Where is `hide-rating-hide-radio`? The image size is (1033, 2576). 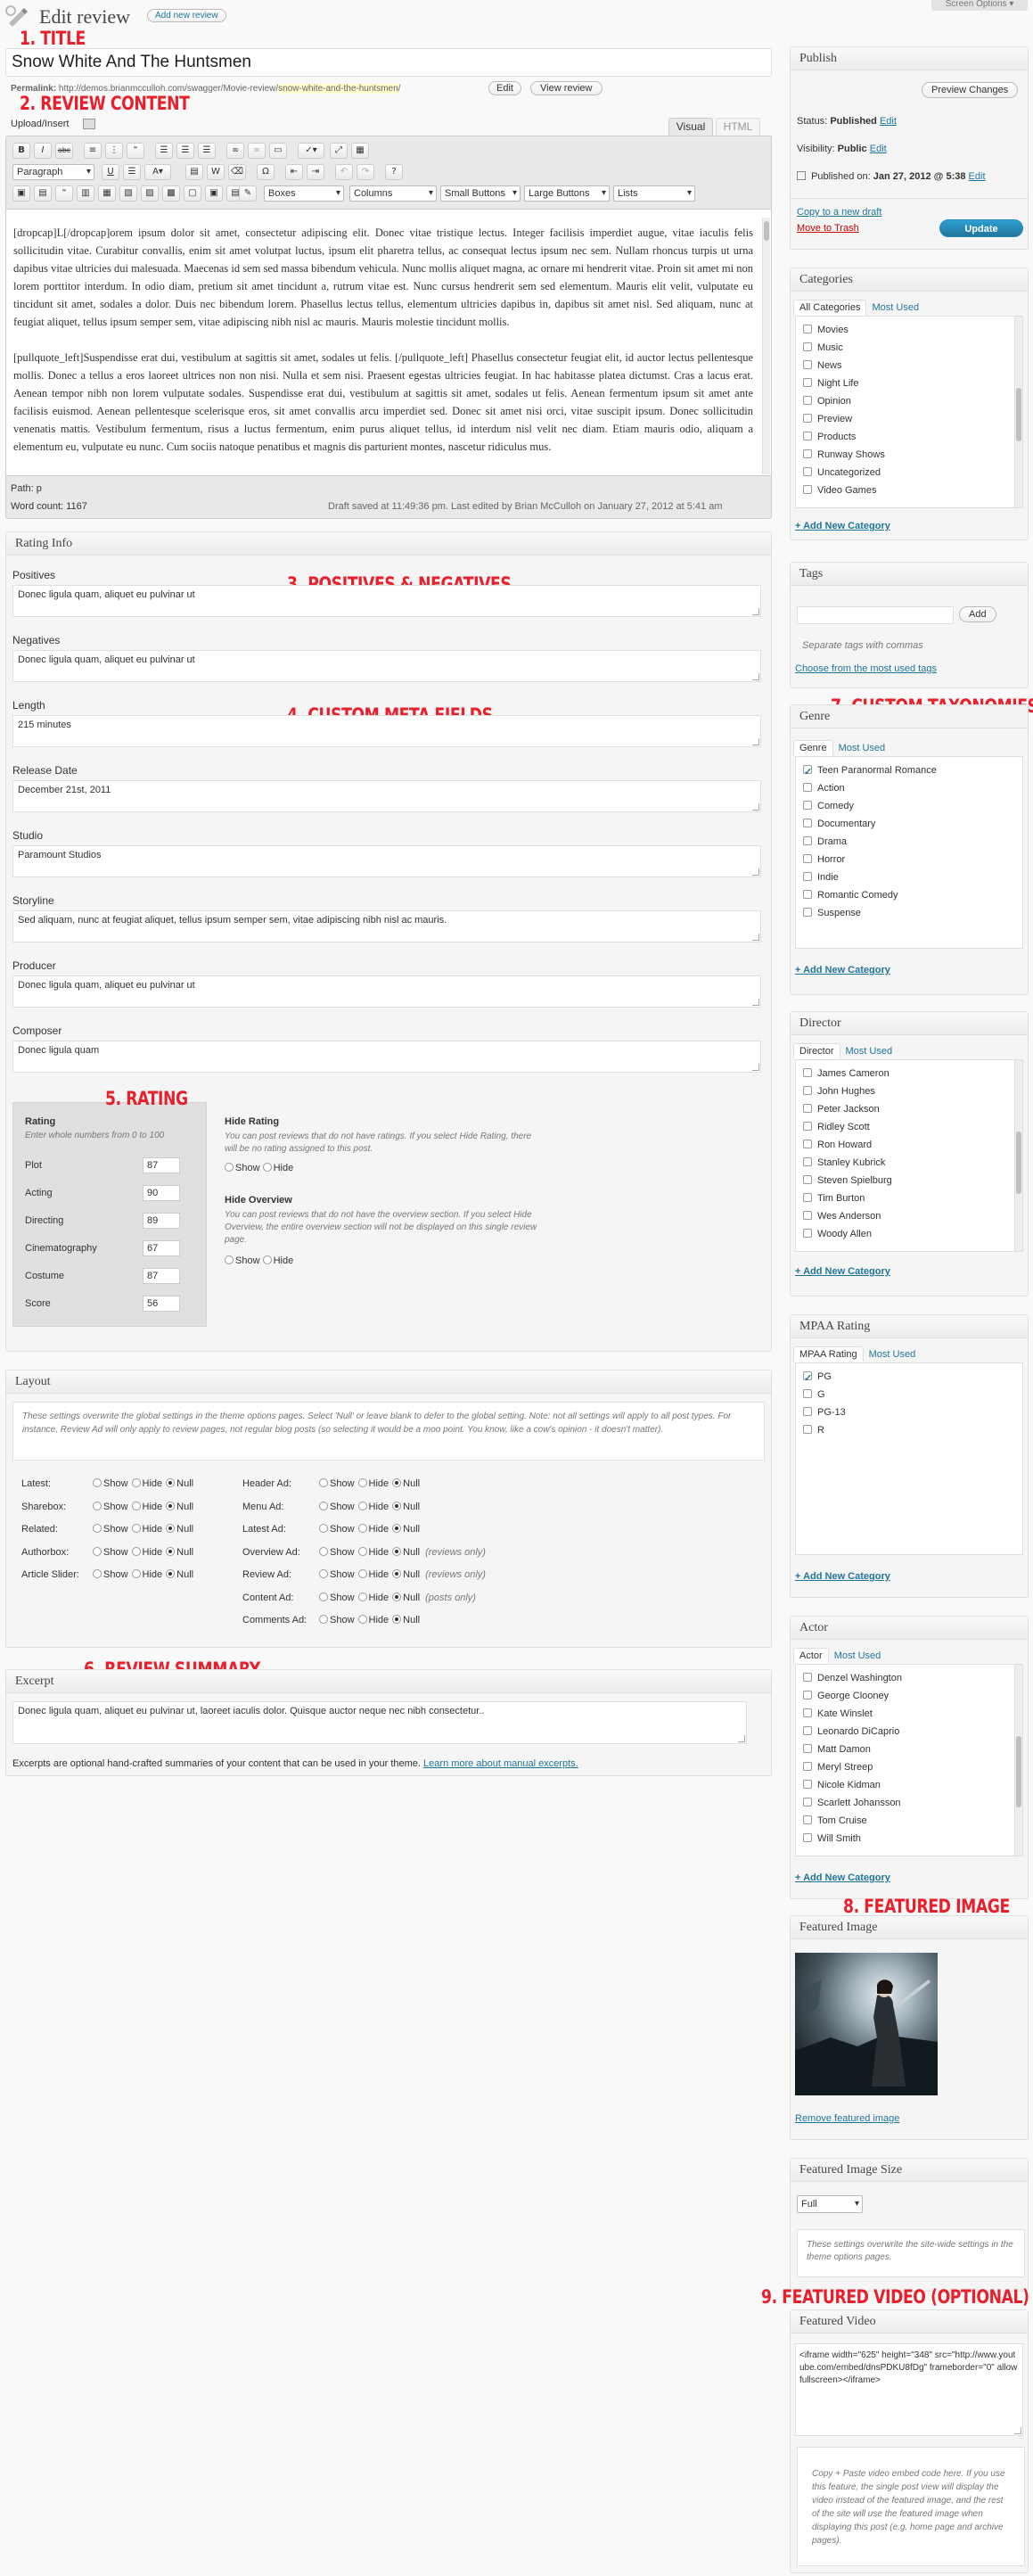
hide-rating-hide-radio is located at coordinates (267, 1167).